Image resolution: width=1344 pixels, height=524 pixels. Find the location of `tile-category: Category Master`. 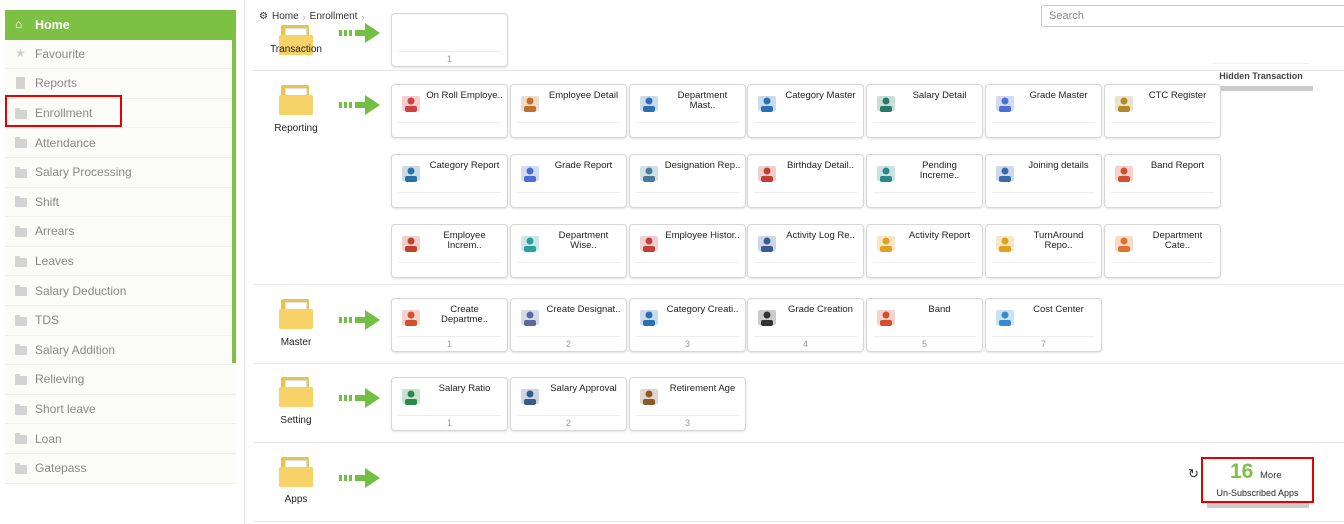

tile-category: Category Master is located at coordinates (805, 111).